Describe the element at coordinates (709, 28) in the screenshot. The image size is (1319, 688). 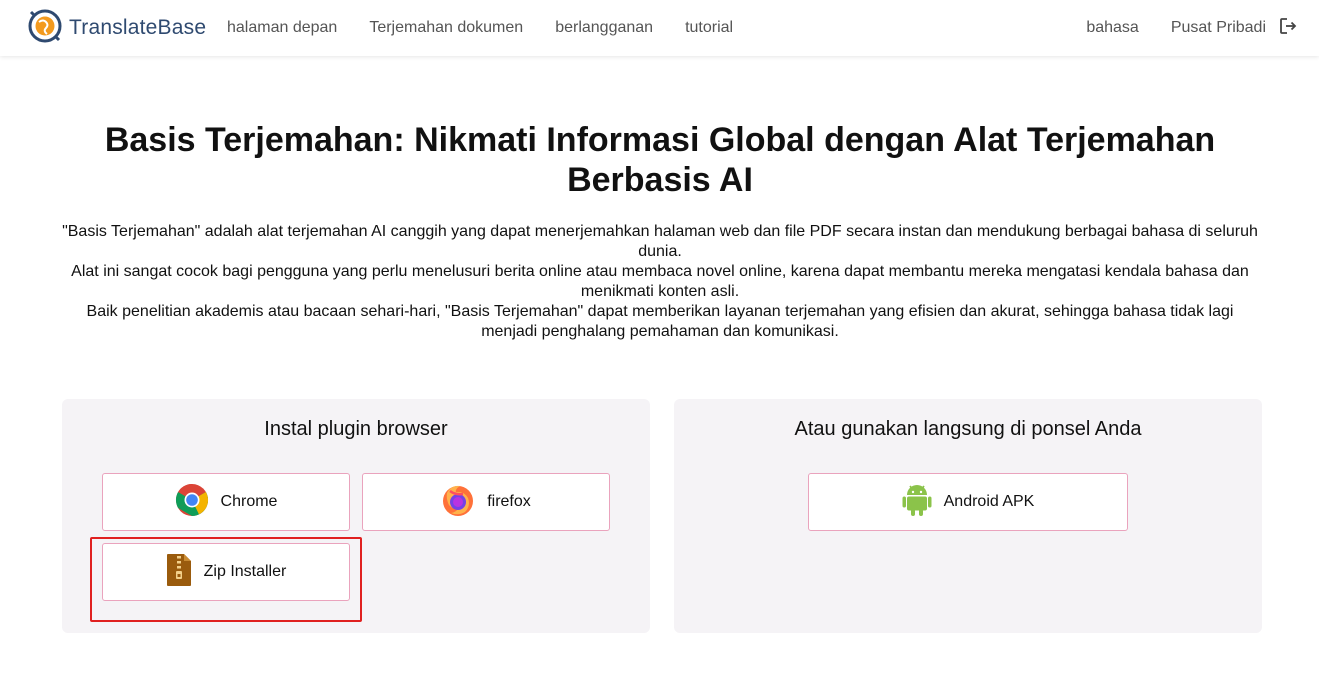
I see `nav-tutorial: tutorial` at that location.